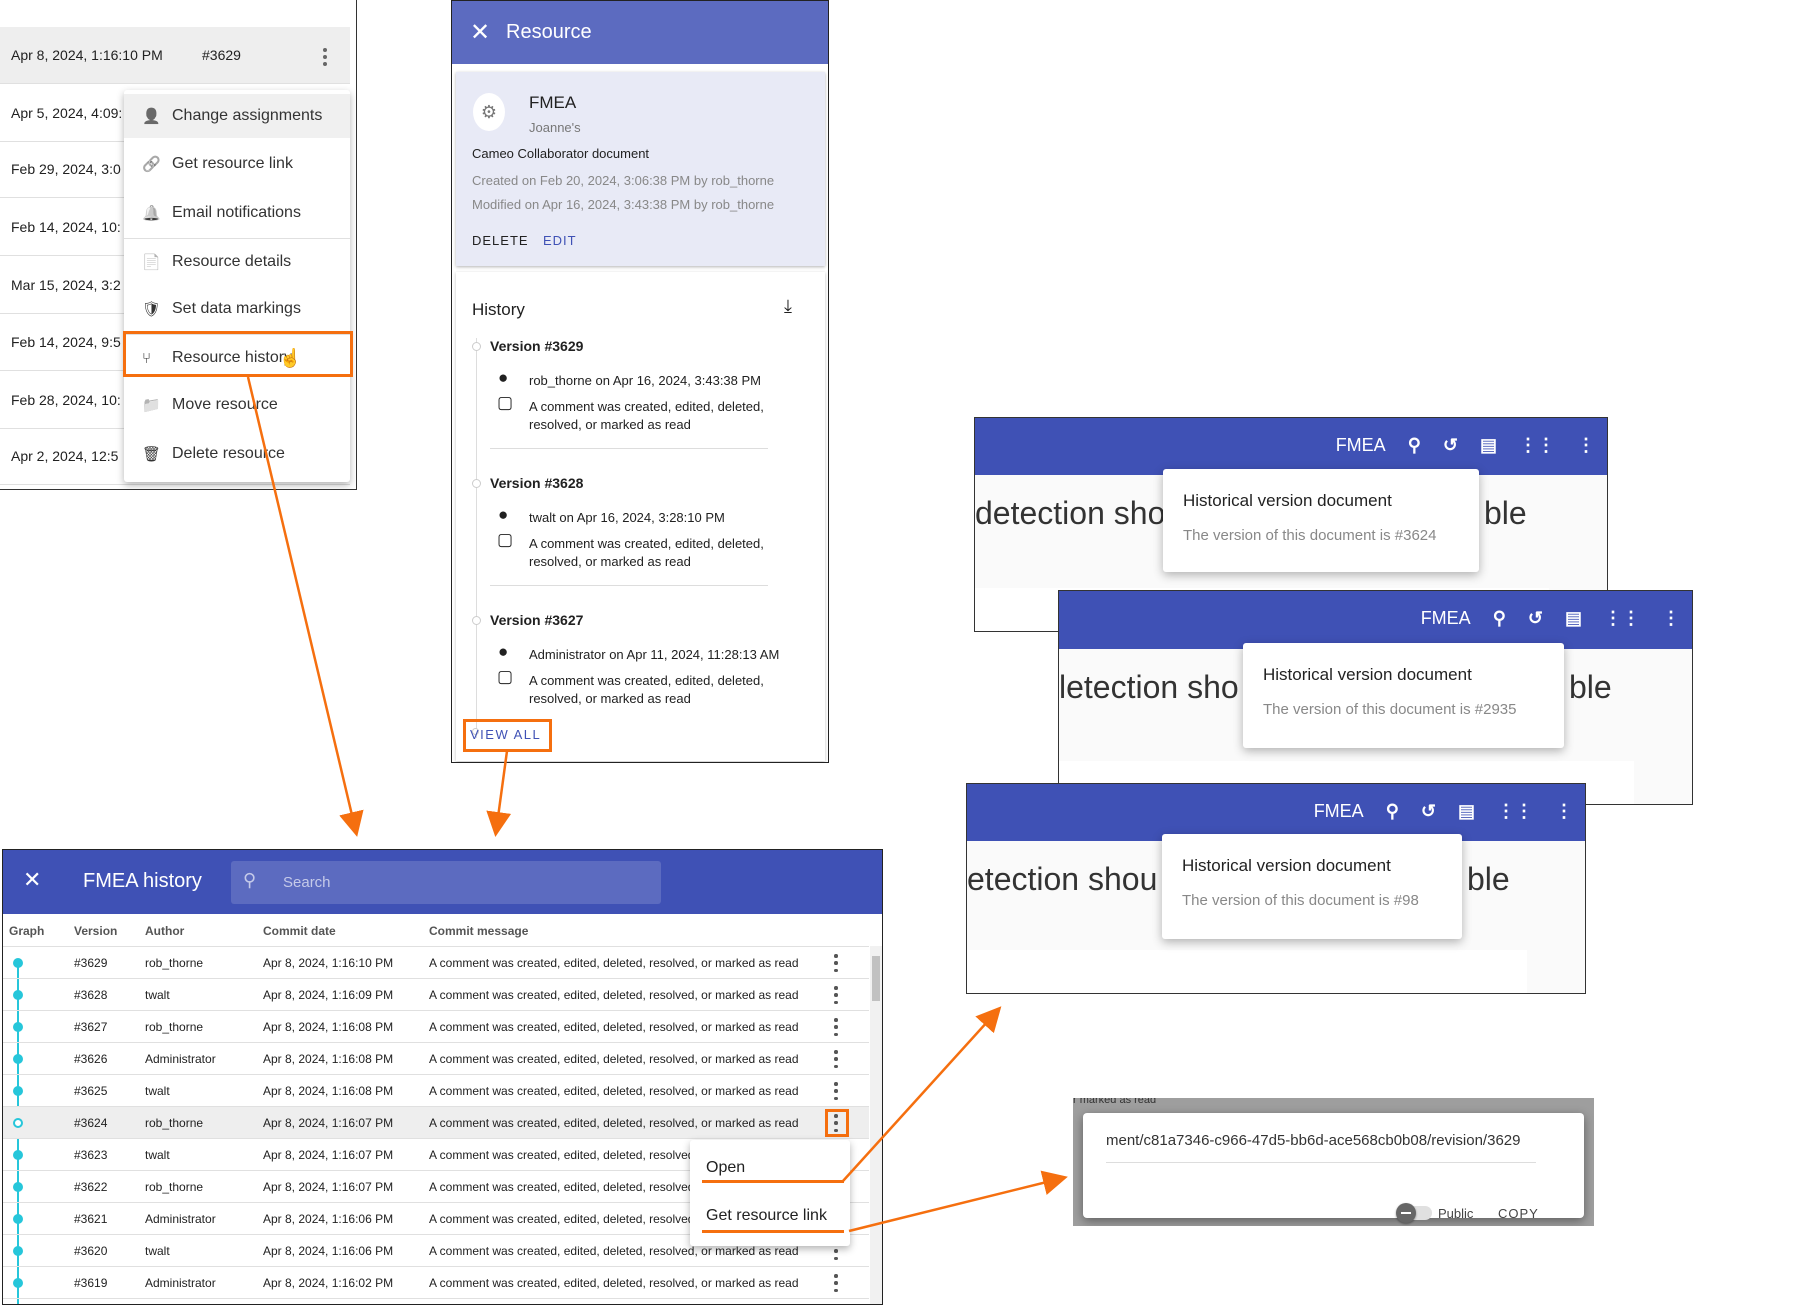 The image size is (1798, 1305). What do you see at coordinates (561, 153) in the screenshot?
I see `resource-type: Cameo Collaborator document` at bounding box center [561, 153].